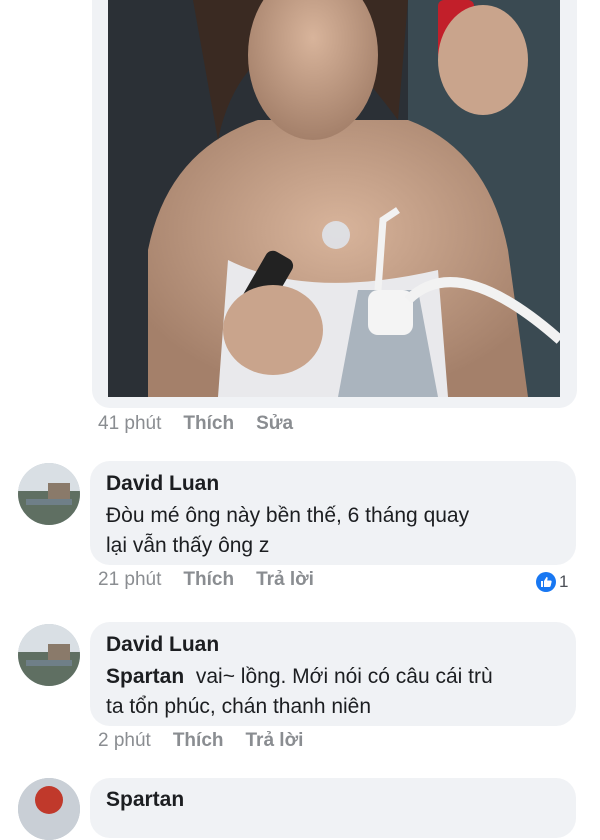 Image resolution: width=600 pixels, height=840 pixels. What do you see at coordinates (124, 740) in the screenshot?
I see `comment-time: 2 phút` at bounding box center [124, 740].